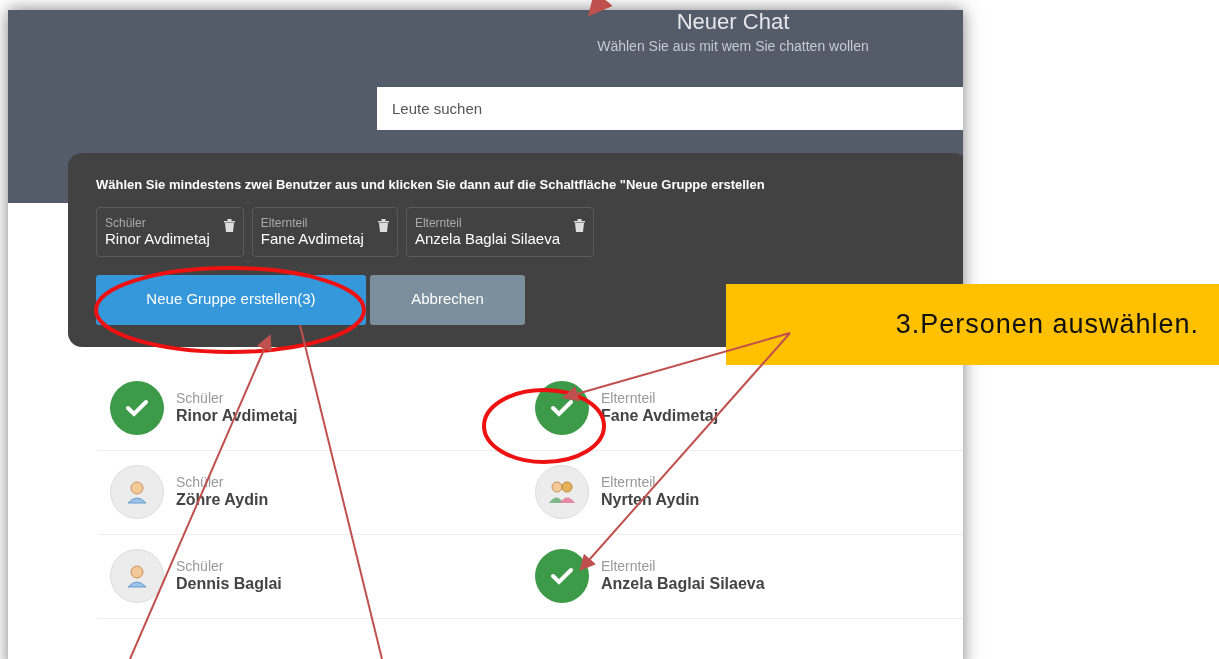 The height and width of the screenshot is (659, 1219). What do you see at coordinates (683, 584) in the screenshot?
I see `contact-name: Anzela Baglai Silaeva` at bounding box center [683, 584].